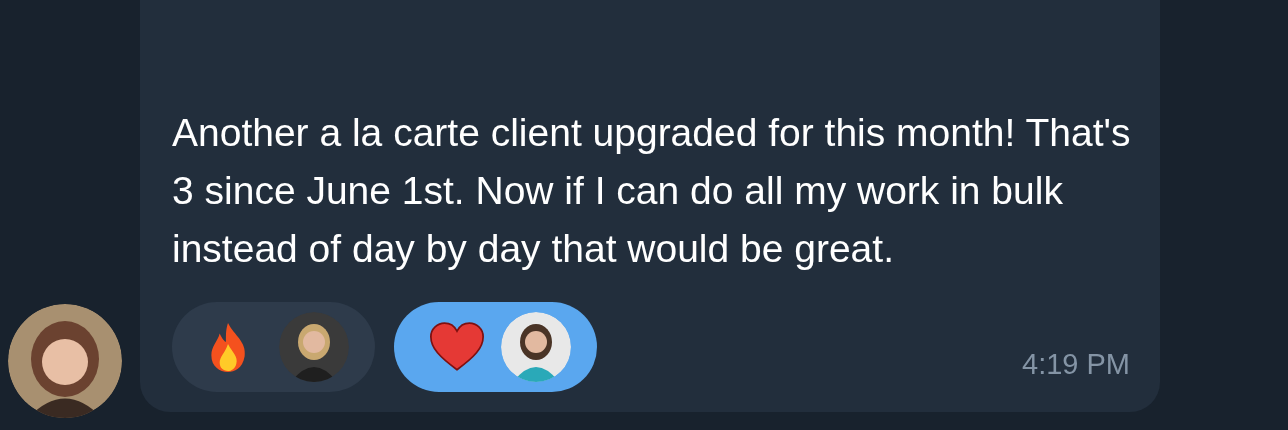  Describe the element at coordinates (1076, 364) in the screenshot. I see `message-time: 4:19 PM` at that location.